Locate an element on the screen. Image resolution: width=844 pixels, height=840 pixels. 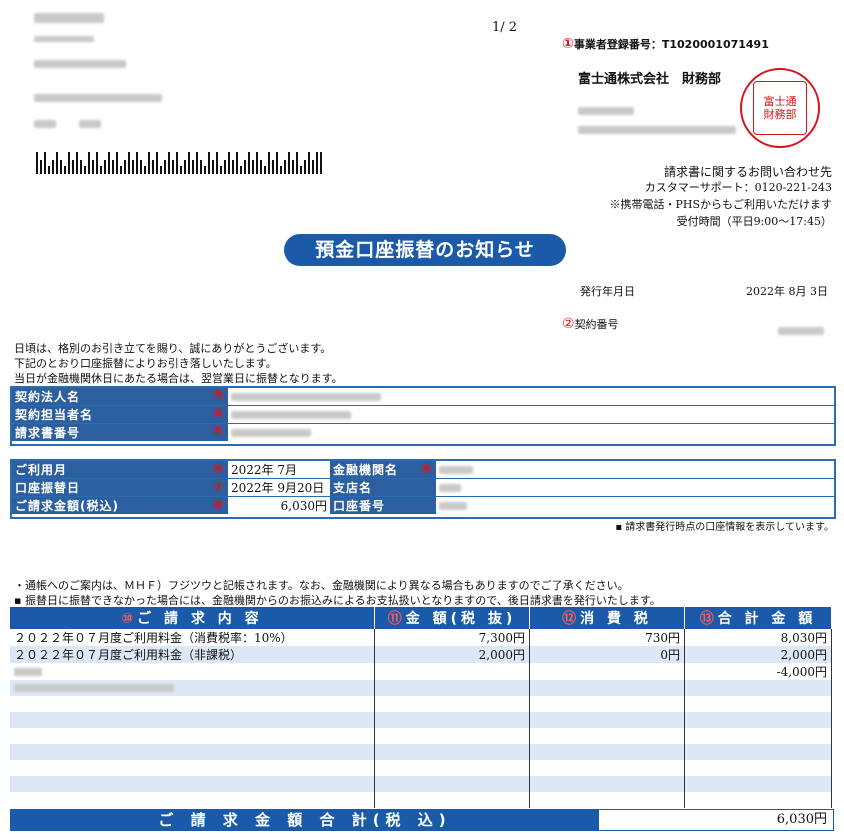
invoice-number-row: 請求書番号 ⑤ is located at coordinates (423, 432).